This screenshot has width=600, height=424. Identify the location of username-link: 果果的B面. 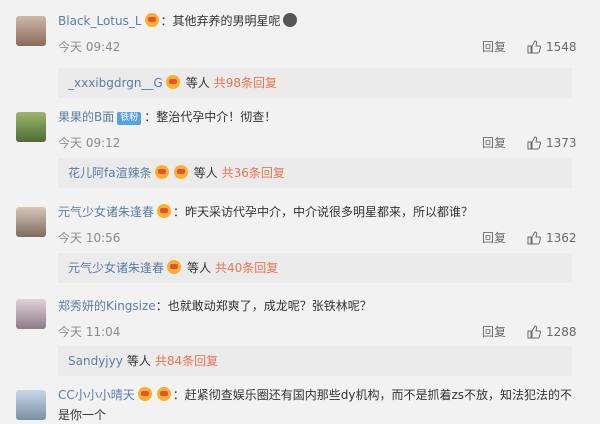
(86, 117).